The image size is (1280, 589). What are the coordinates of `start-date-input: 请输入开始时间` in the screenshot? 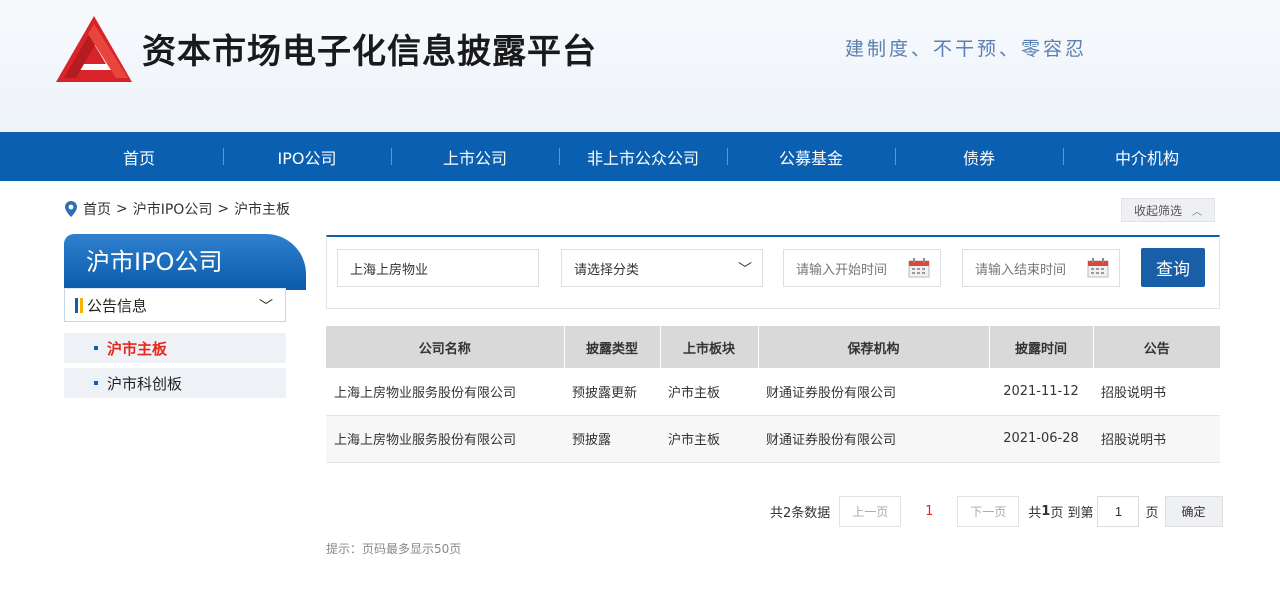 It's located at (862, 268).